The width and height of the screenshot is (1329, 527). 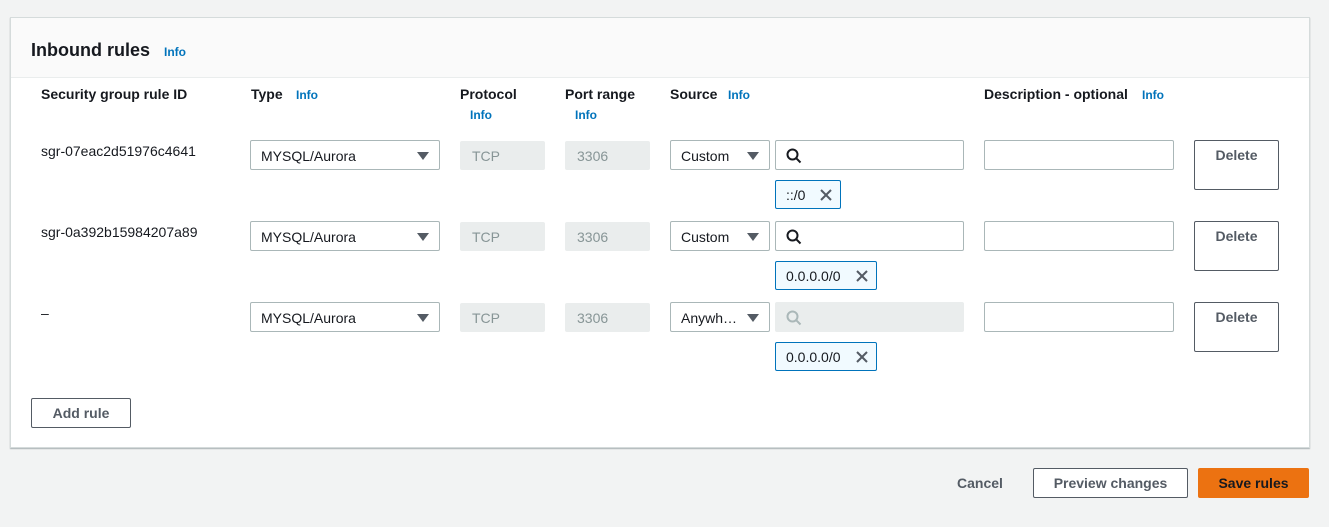 What do you see at coordinates (81, 413) in the screenshot?
I see `add-rule-button: Add rule` at bounding box center [81, 413].